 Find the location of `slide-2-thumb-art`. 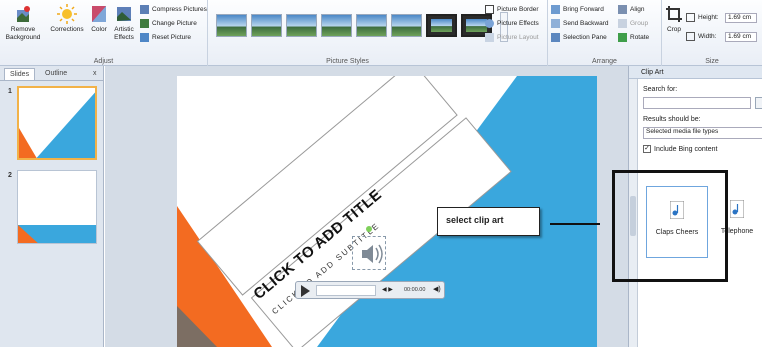

slide-2-thumb-art is located at coordinates (57, 234).